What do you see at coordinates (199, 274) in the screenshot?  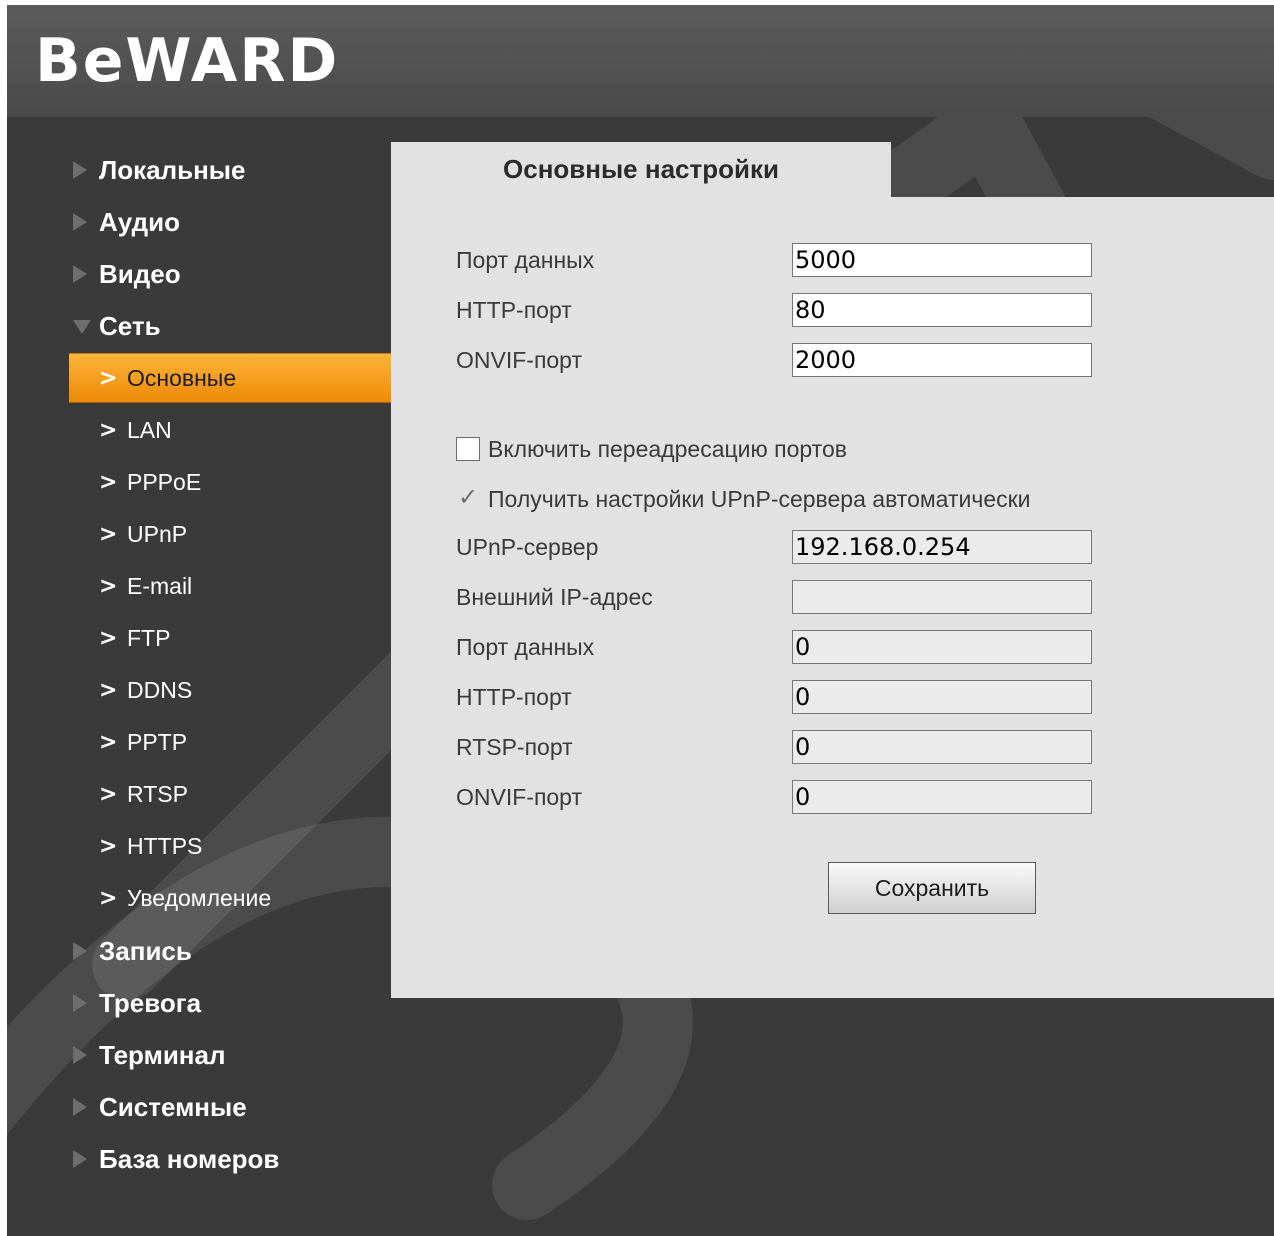 I see `sidebar-item-video: Видео` at bounding box center [199, 274].